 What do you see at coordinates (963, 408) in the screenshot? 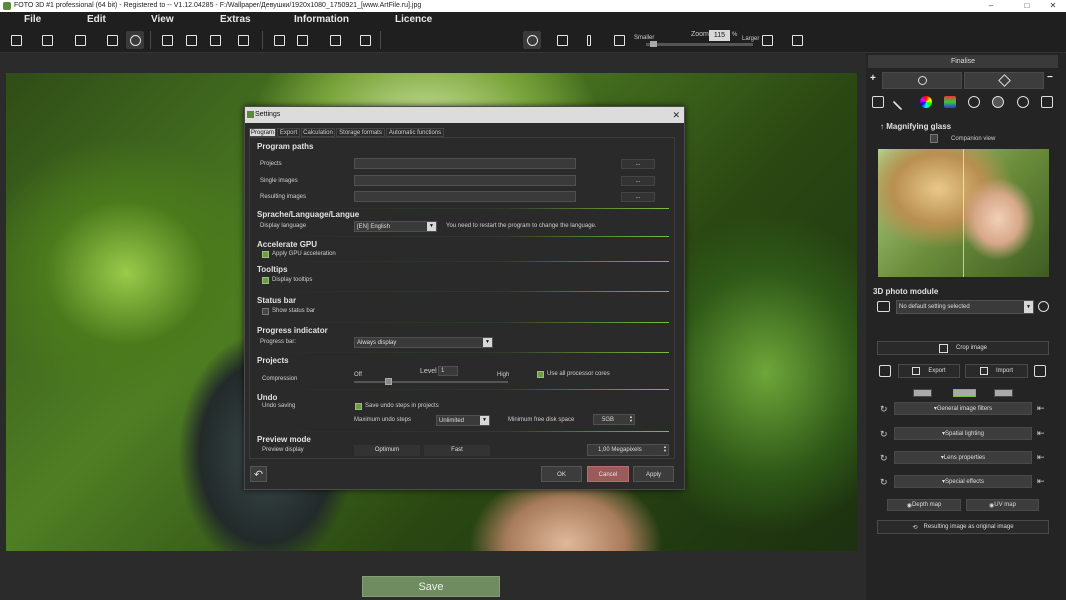
I see `general-filters-dropdown: ▾ General image filters` at bounding box center [963, 408].